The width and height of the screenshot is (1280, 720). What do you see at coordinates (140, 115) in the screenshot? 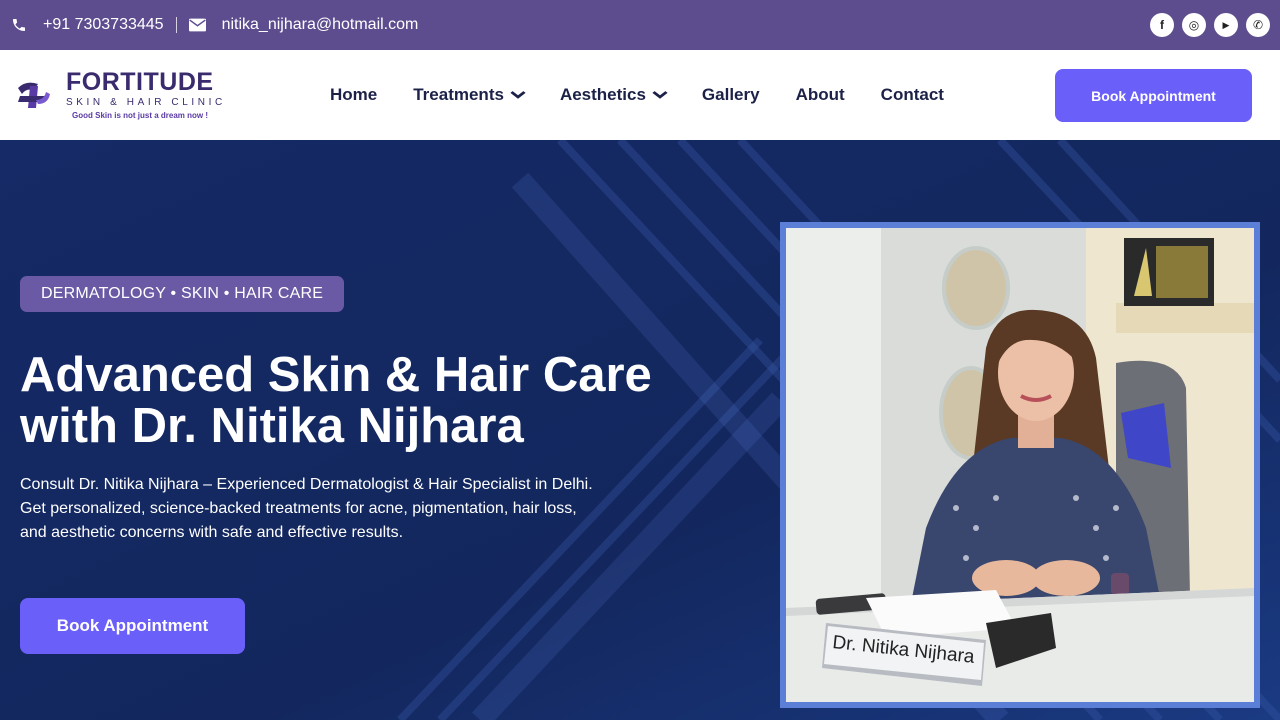
I see `logo-tagline: Good Skin is not just a dream now !` at bounding box center [140, 115].